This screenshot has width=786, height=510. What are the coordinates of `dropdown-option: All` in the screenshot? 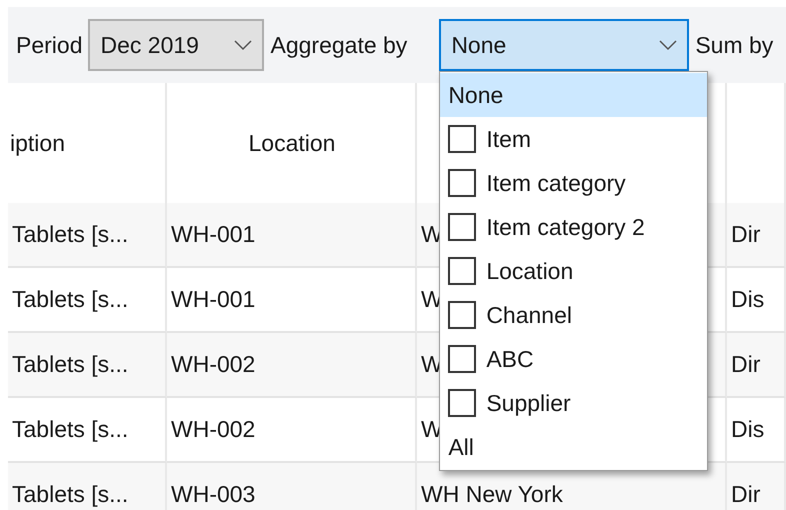 It's located at (574, 447).